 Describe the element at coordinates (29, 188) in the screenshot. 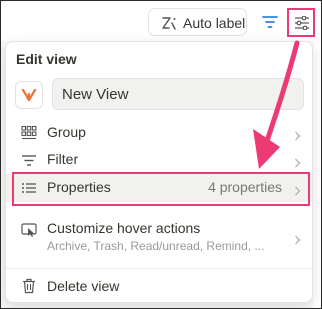

I see `list-icon` at that location.